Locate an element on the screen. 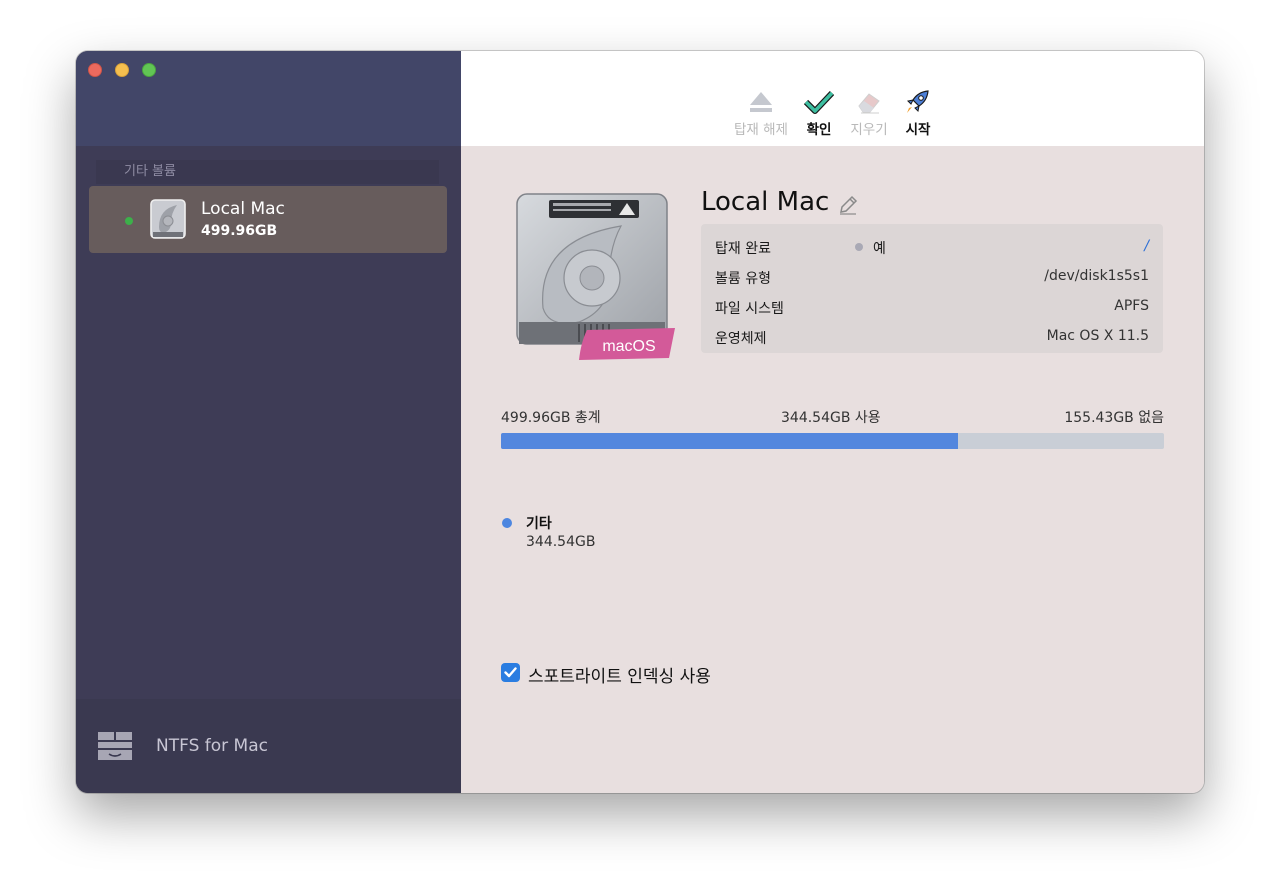 Image resolution: width=1280 pixels, height=894 pixels. sidebar-titlebar is located at coordinates (268, 98).